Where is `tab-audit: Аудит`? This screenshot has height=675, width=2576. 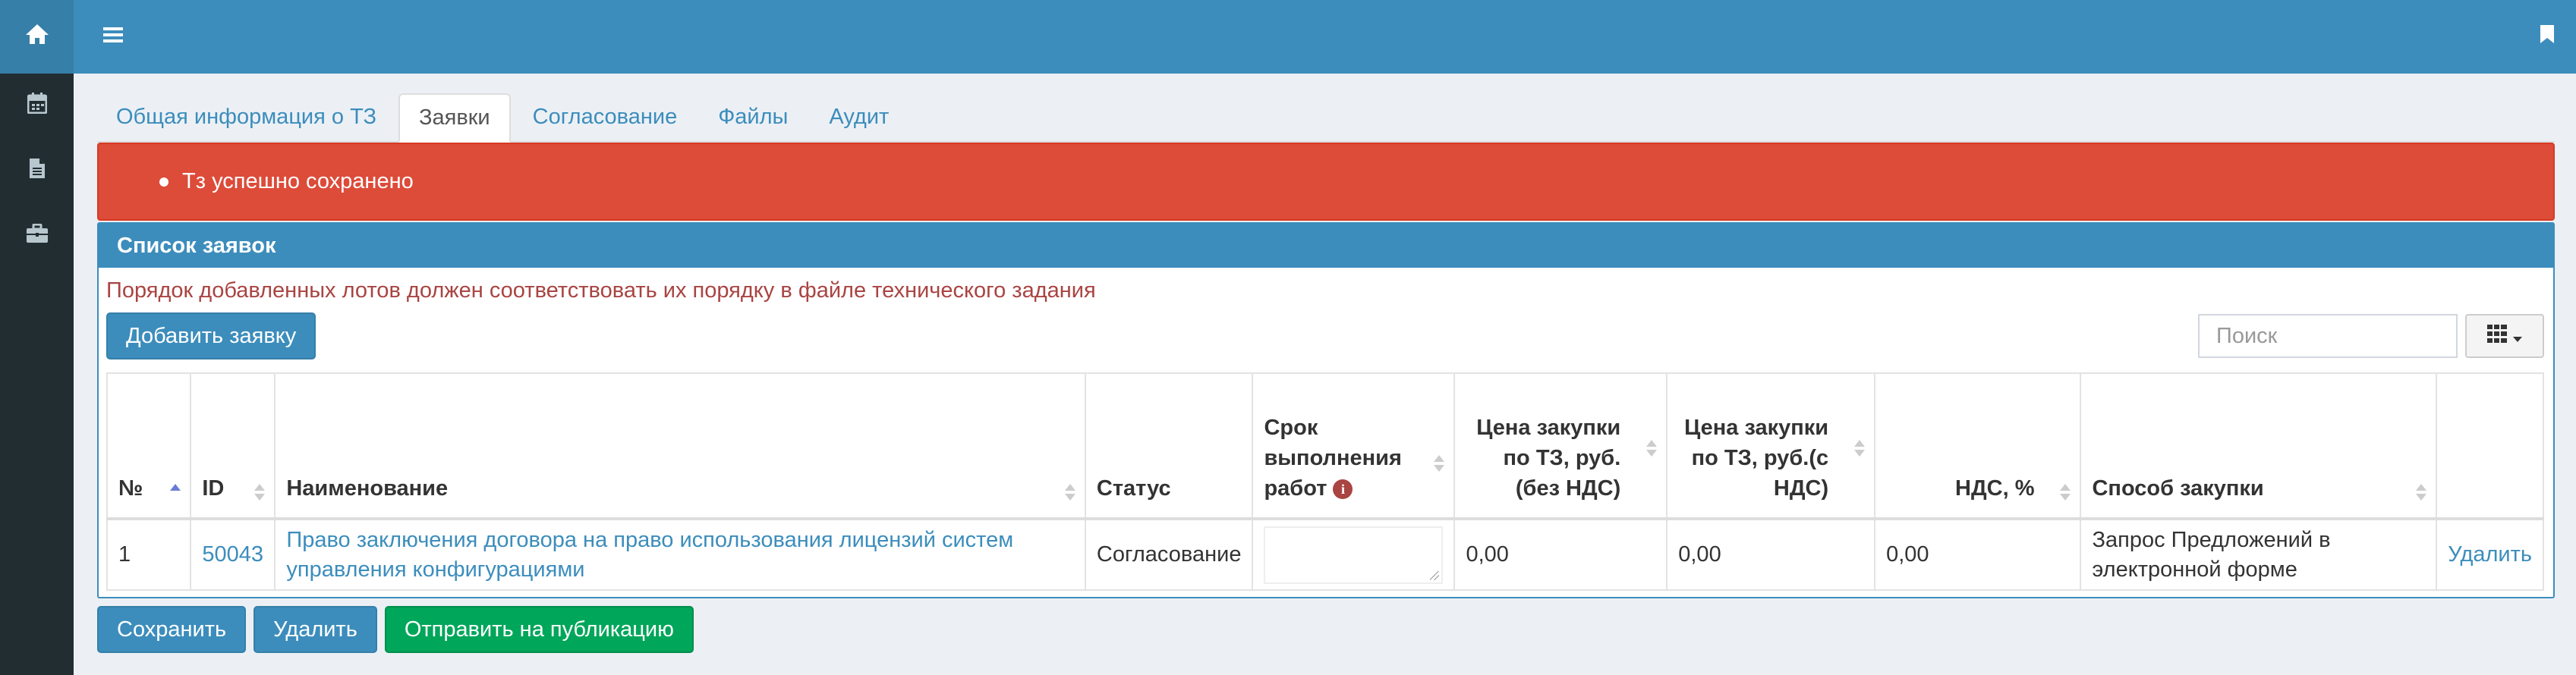 tab-audit: Аудит is located at coordinates (859, 117).